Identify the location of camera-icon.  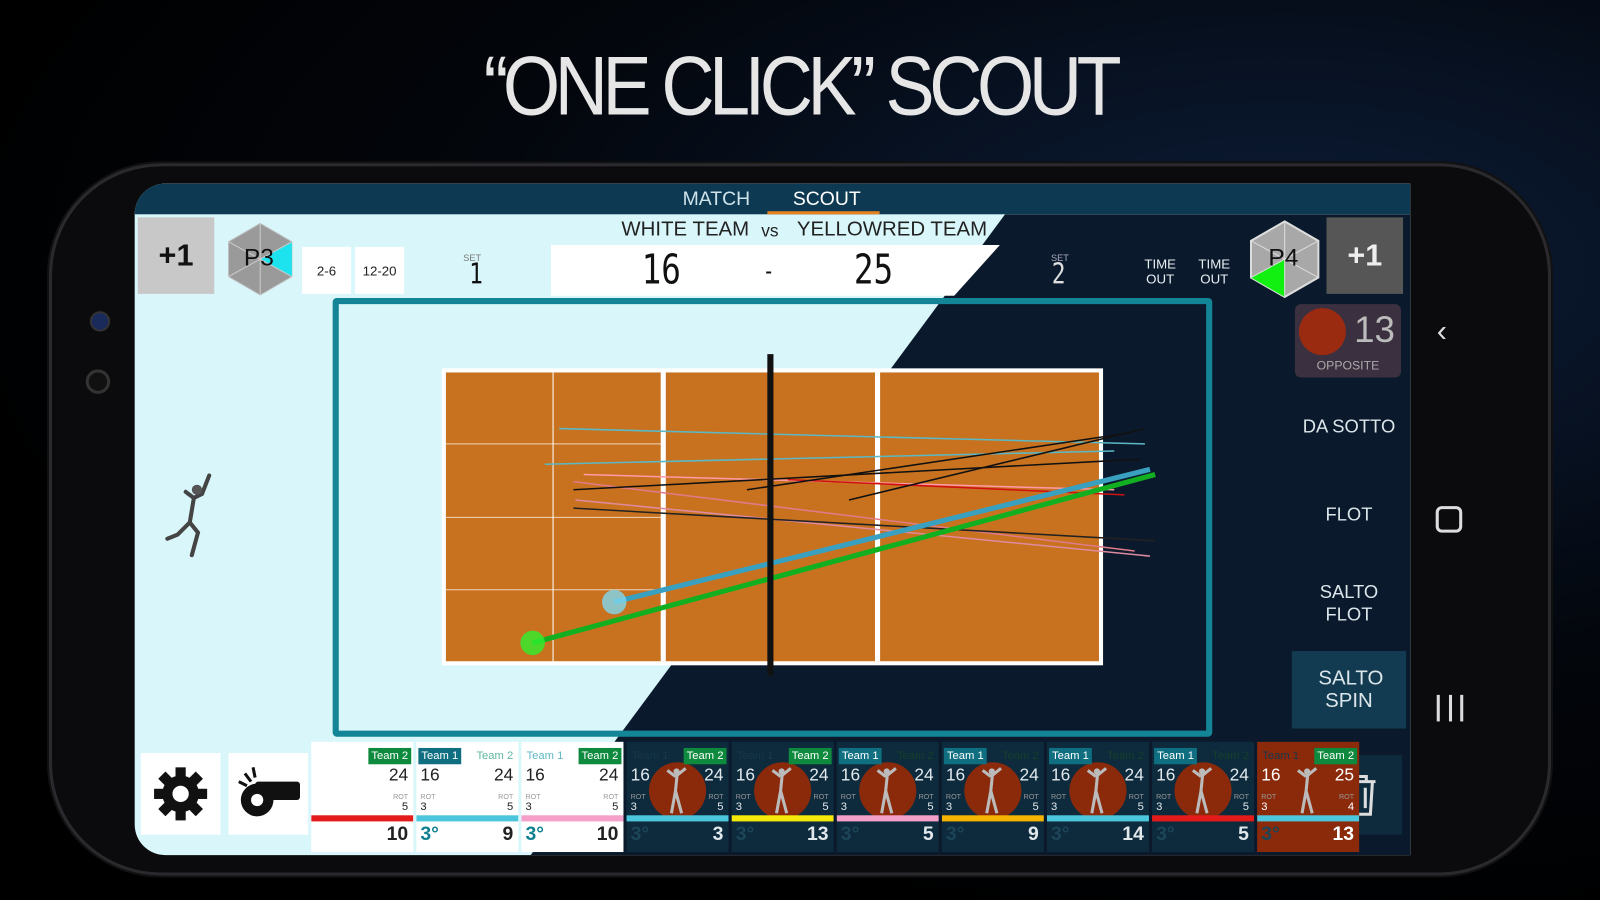
(100, 321).